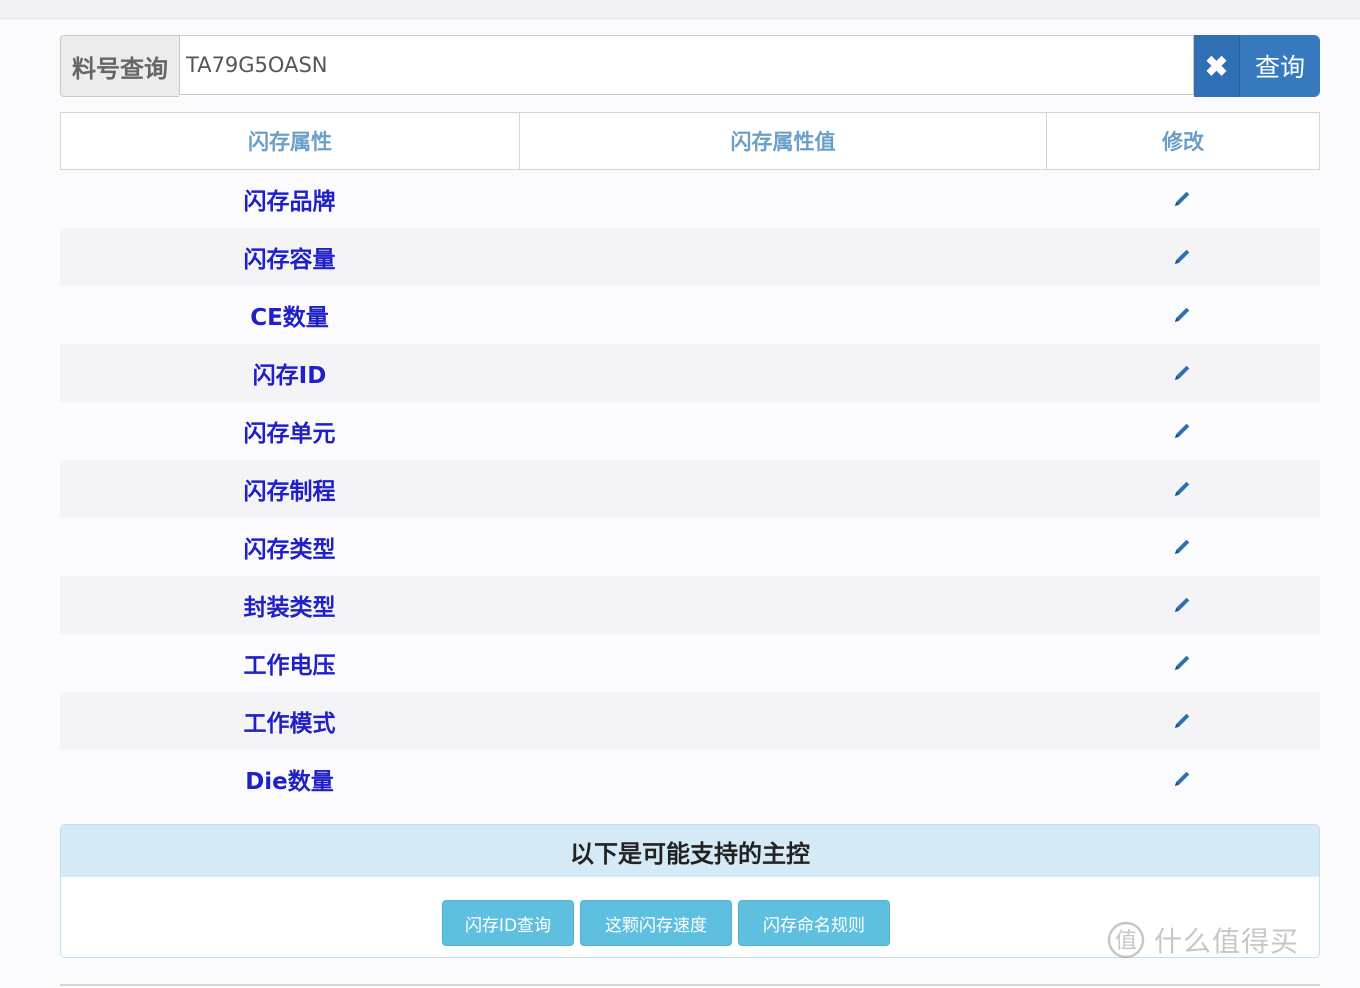  What do you see at coordinates (289, 434) in the screenshot?
I see `attribute-label: 闪存单元` at bounding box center [289, 434].